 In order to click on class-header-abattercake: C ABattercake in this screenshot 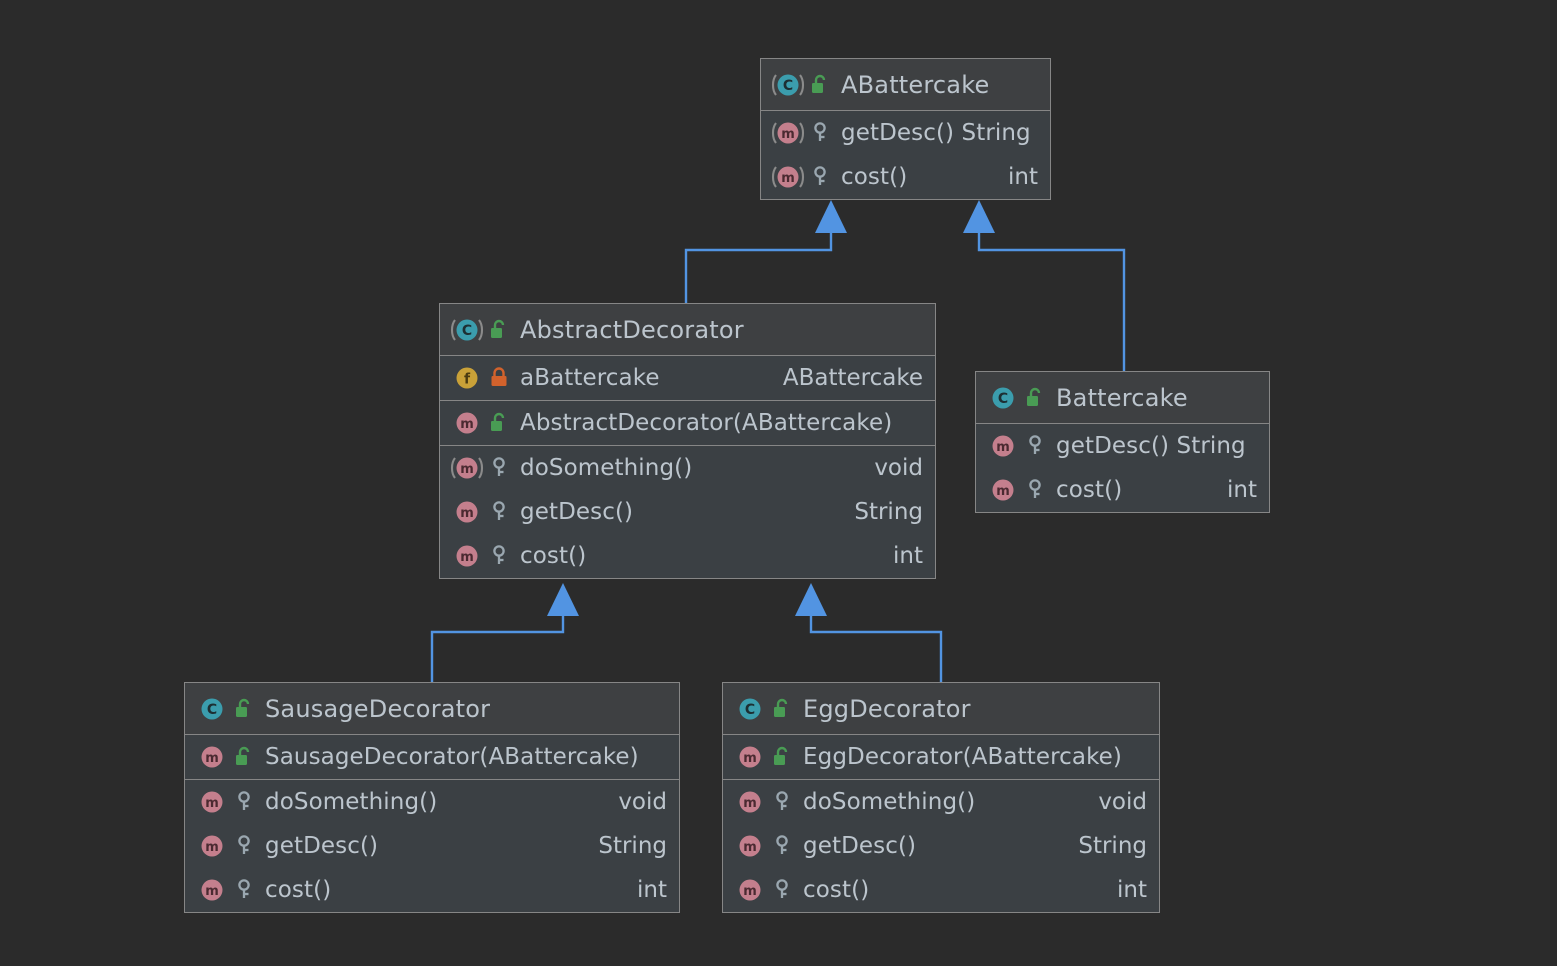, I will do `click(905, 85)`.